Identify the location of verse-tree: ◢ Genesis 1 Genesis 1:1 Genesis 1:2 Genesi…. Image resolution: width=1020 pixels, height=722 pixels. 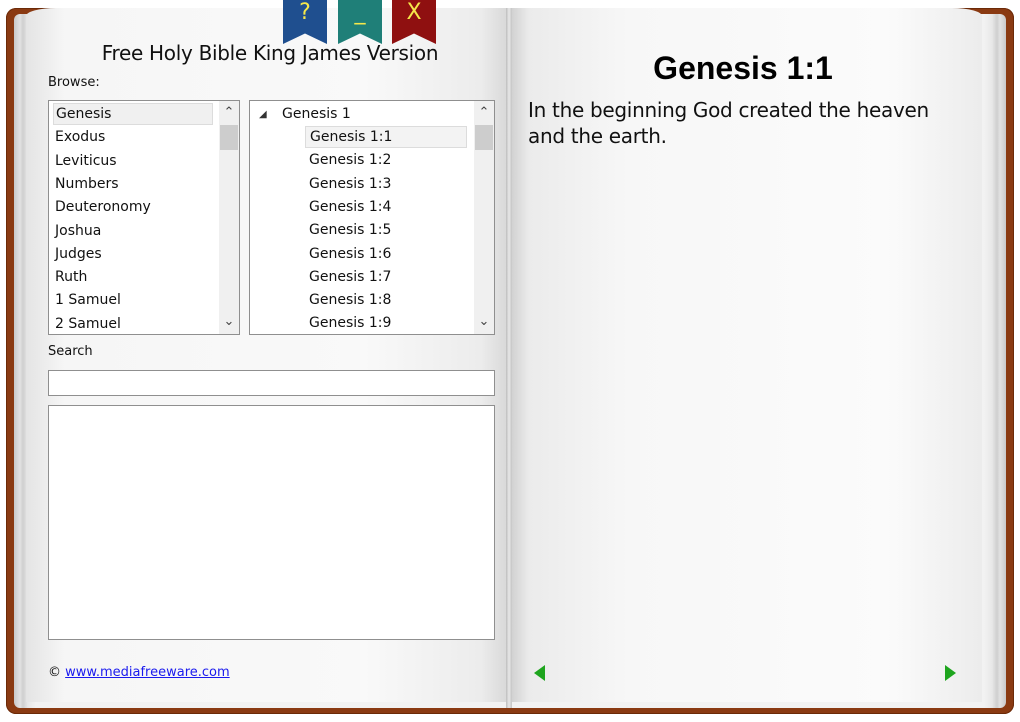
(372, 217).